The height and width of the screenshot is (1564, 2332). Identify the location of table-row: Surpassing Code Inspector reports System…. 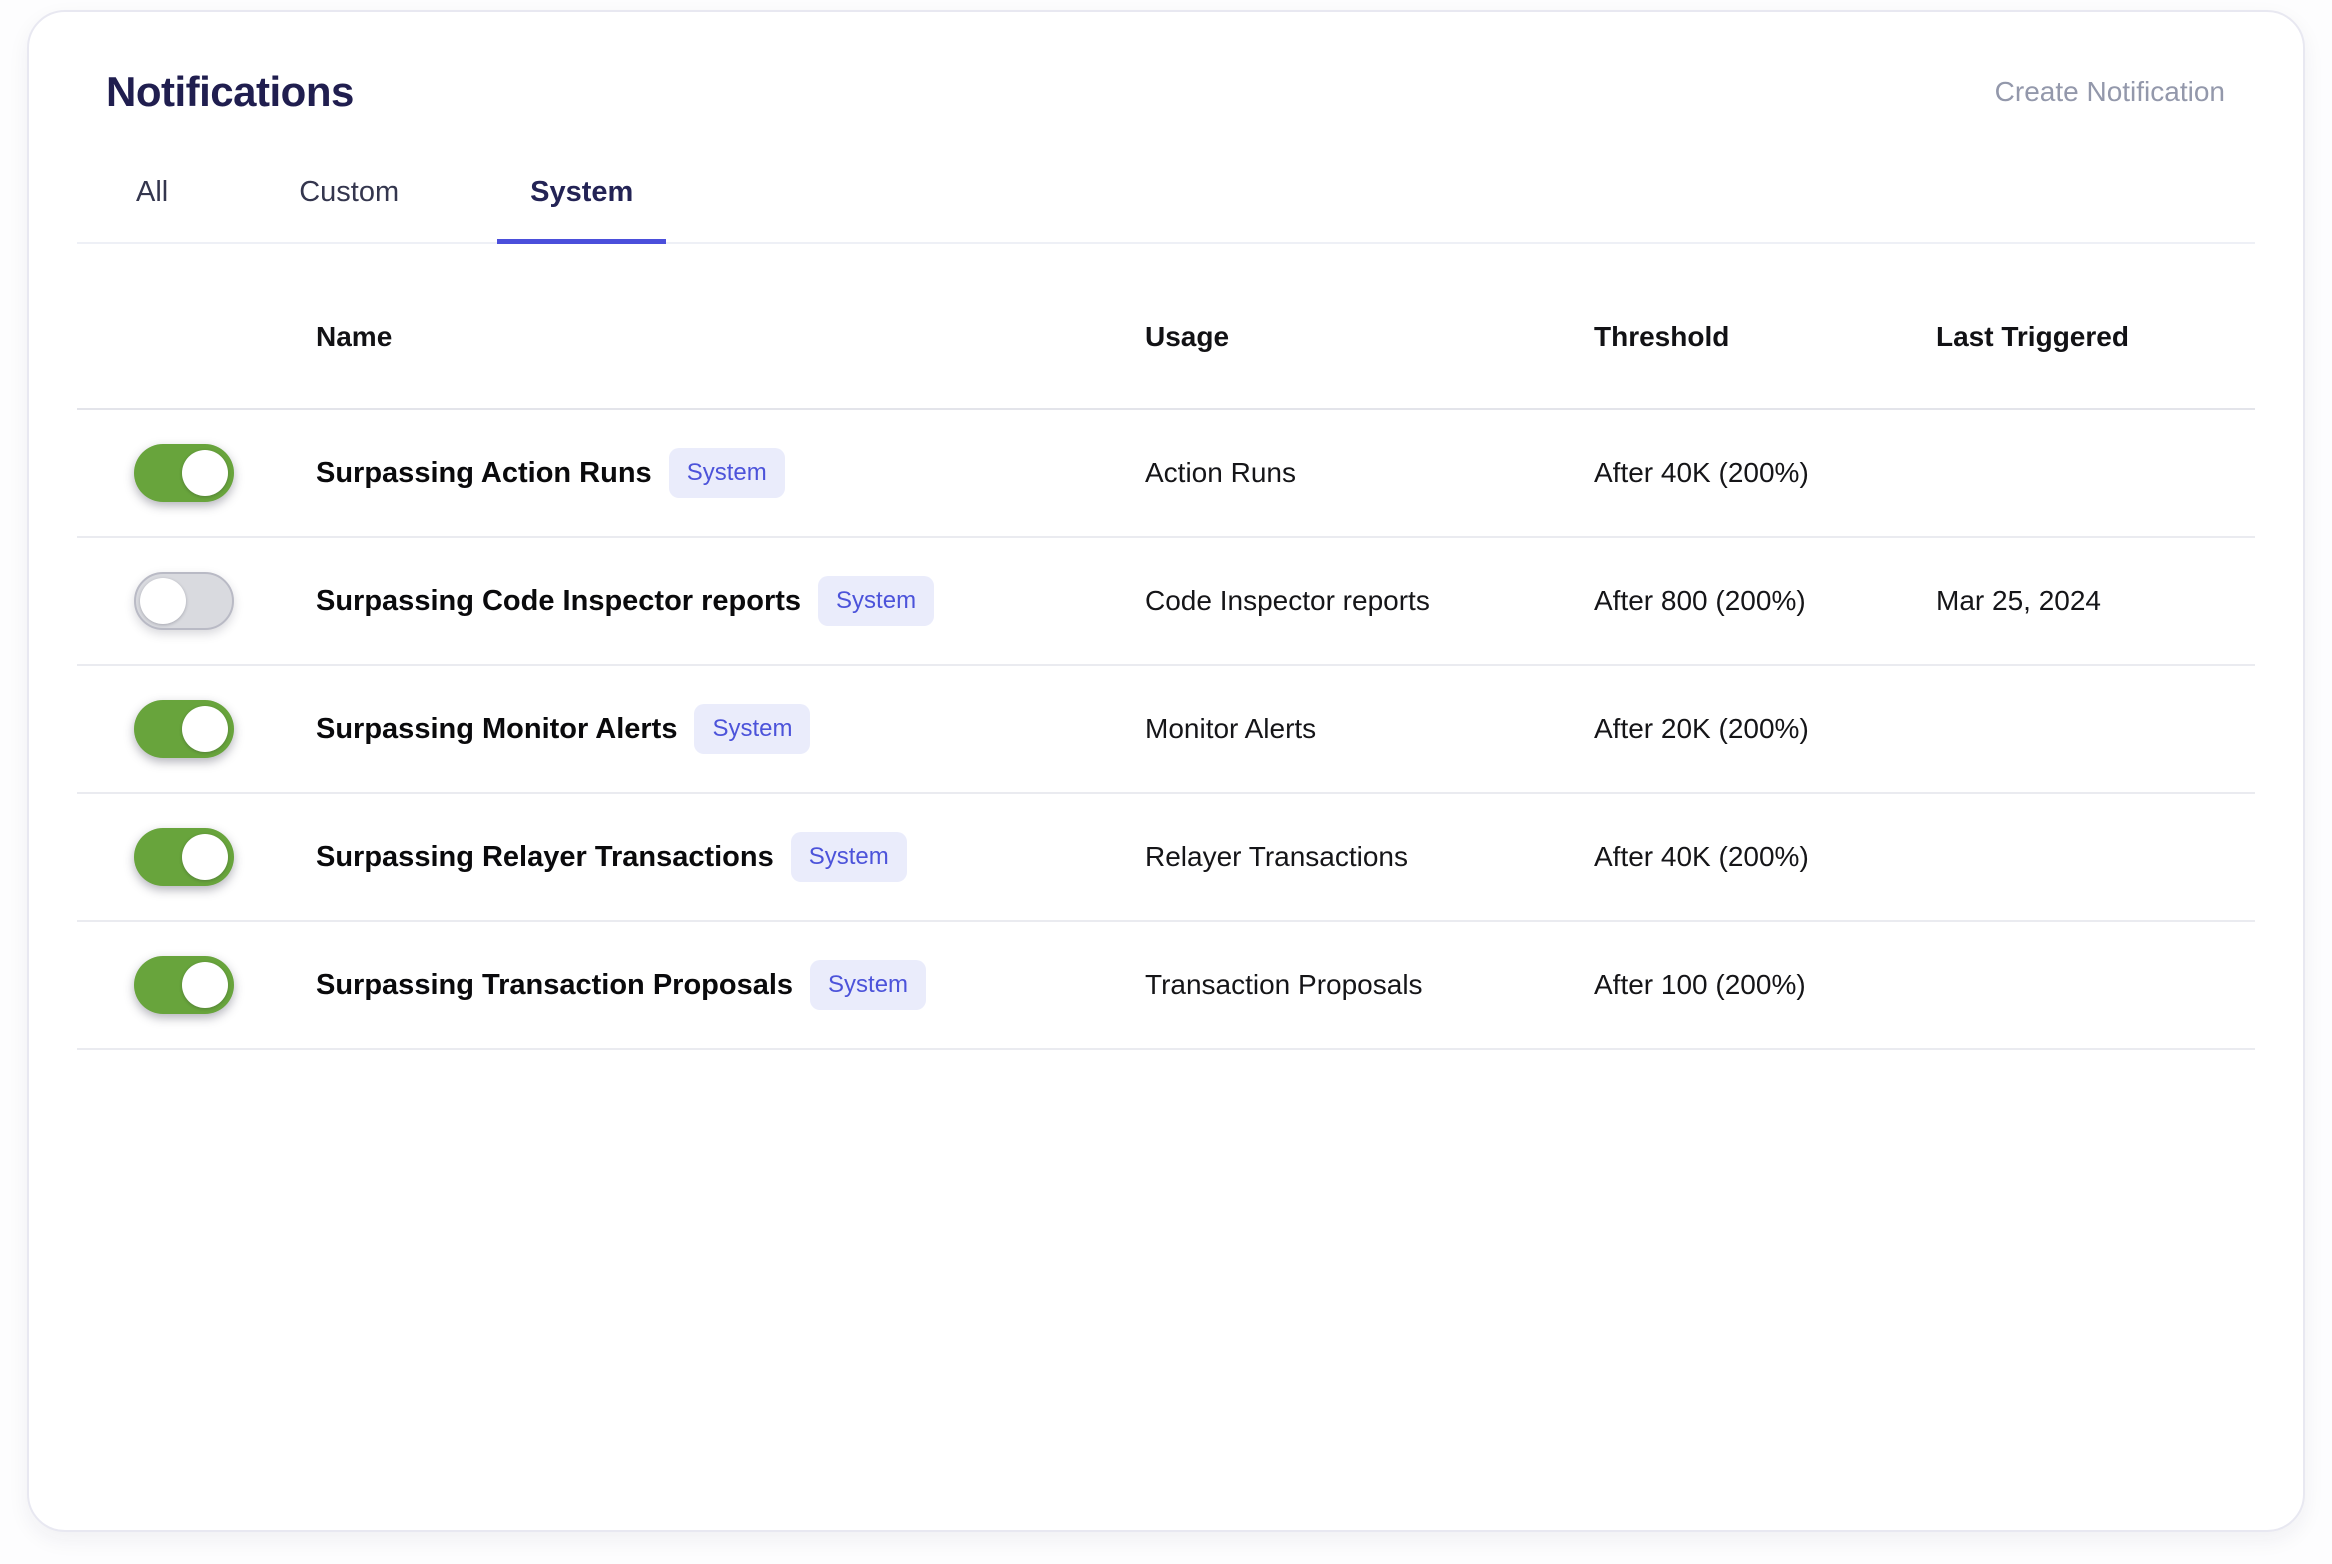
(1166, 602).